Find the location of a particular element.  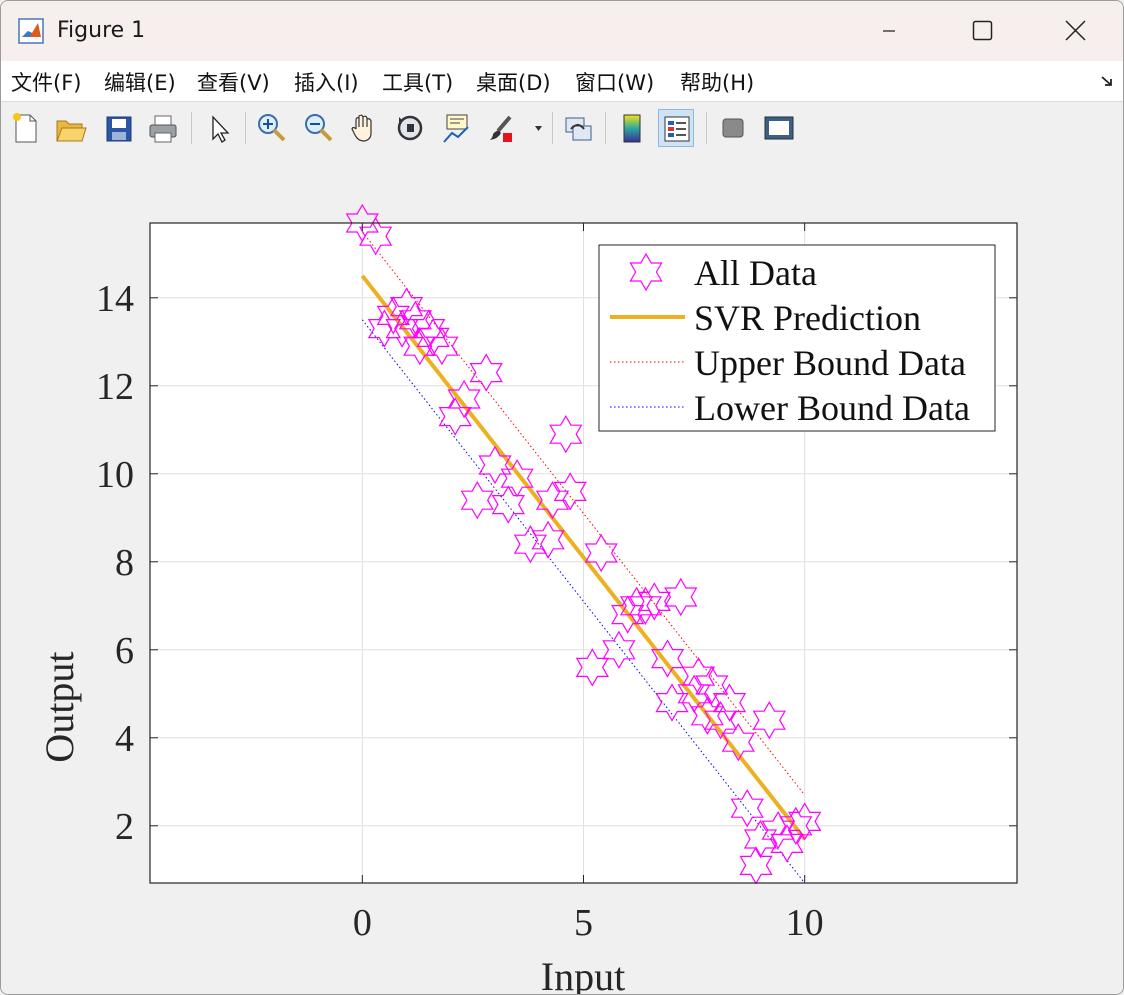

brush-icon is located at coordinates (501, 128).